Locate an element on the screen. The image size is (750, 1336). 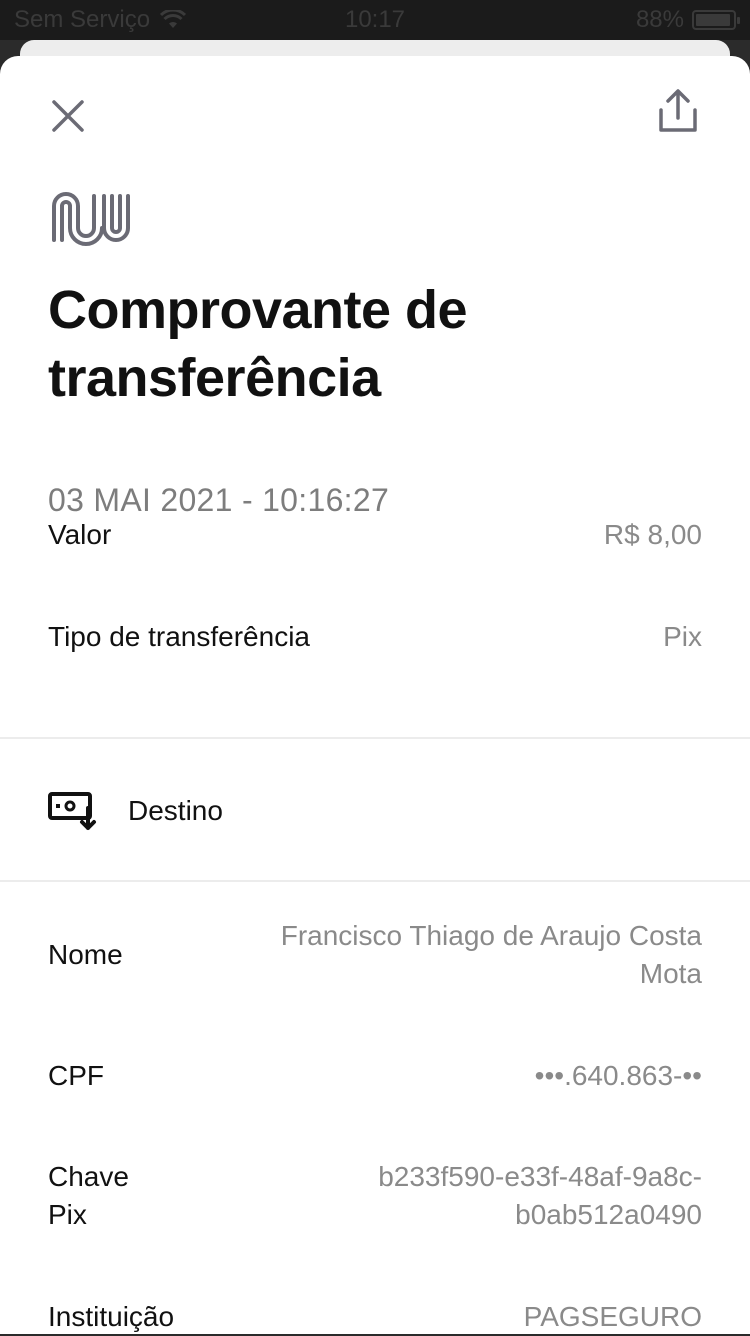
battery-icon is located at coordinates (716, 20).